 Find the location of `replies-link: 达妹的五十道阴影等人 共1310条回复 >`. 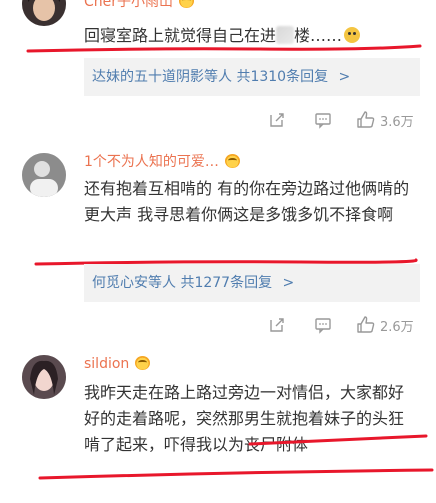

replies-link: 达妹的五十道阴影等人 共1310条回复 > is located at coordinates (252, 77).